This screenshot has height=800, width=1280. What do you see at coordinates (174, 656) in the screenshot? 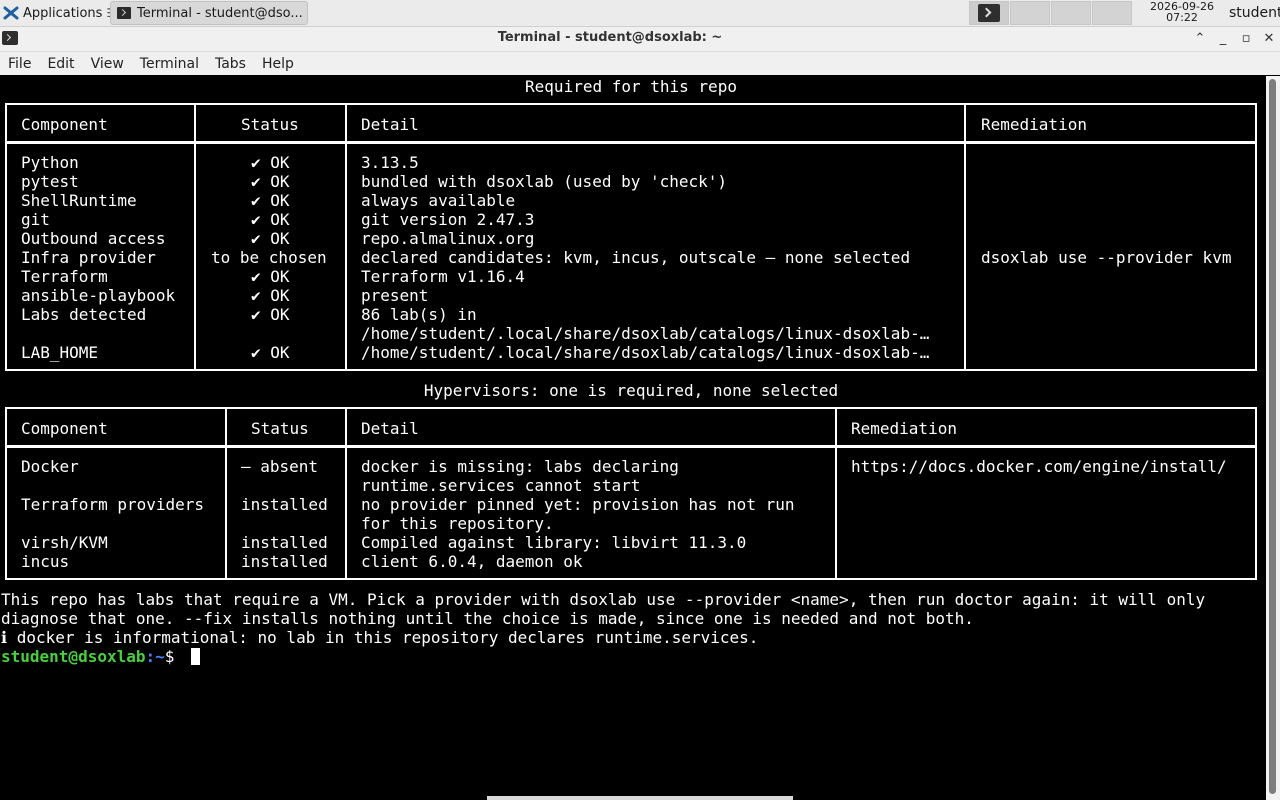
I see `prompt-symbol: $` at bounding box center [174, 656].